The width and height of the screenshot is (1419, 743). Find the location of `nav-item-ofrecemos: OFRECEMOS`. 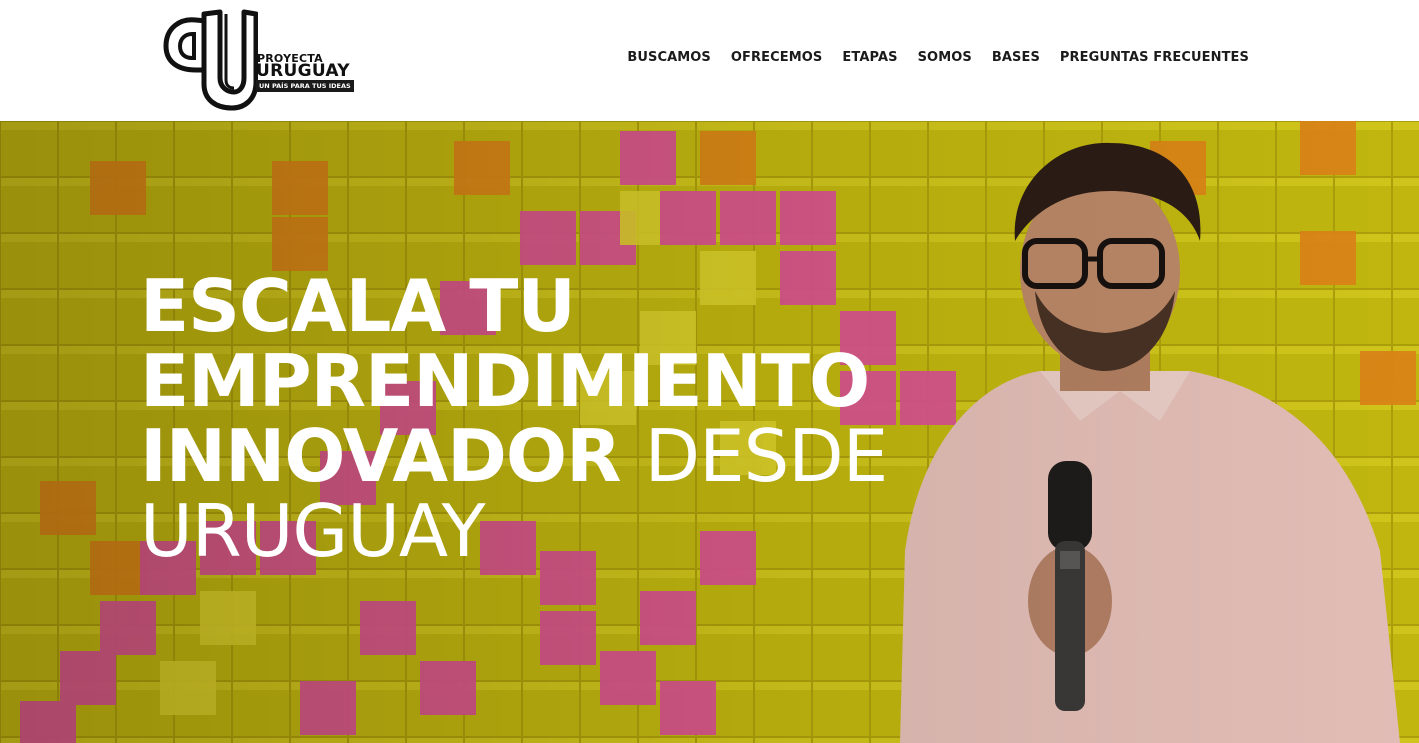

nav-item-ofrecemos: OFRECEMOS is located at coordinates (777, 57).